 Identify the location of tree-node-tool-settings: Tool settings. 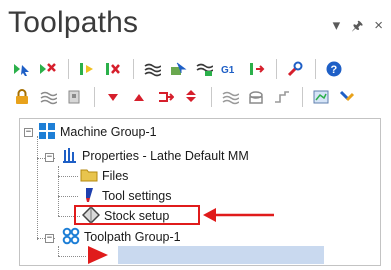
(125, 196).